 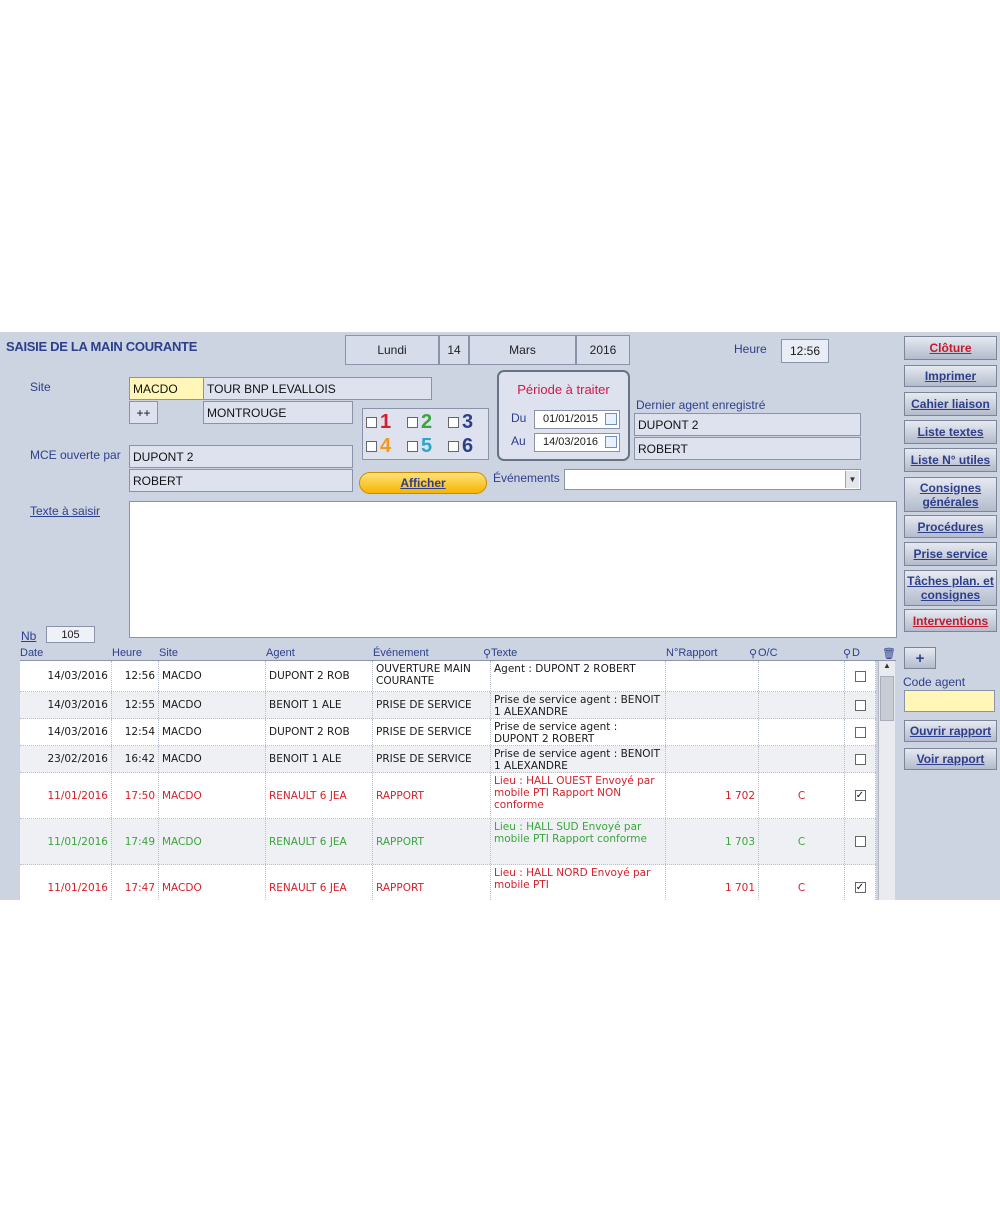 What do you see at coordinates (280, 653) in the screenshot?
I see `col-agent: Agent` at bounding box center [280, 653].